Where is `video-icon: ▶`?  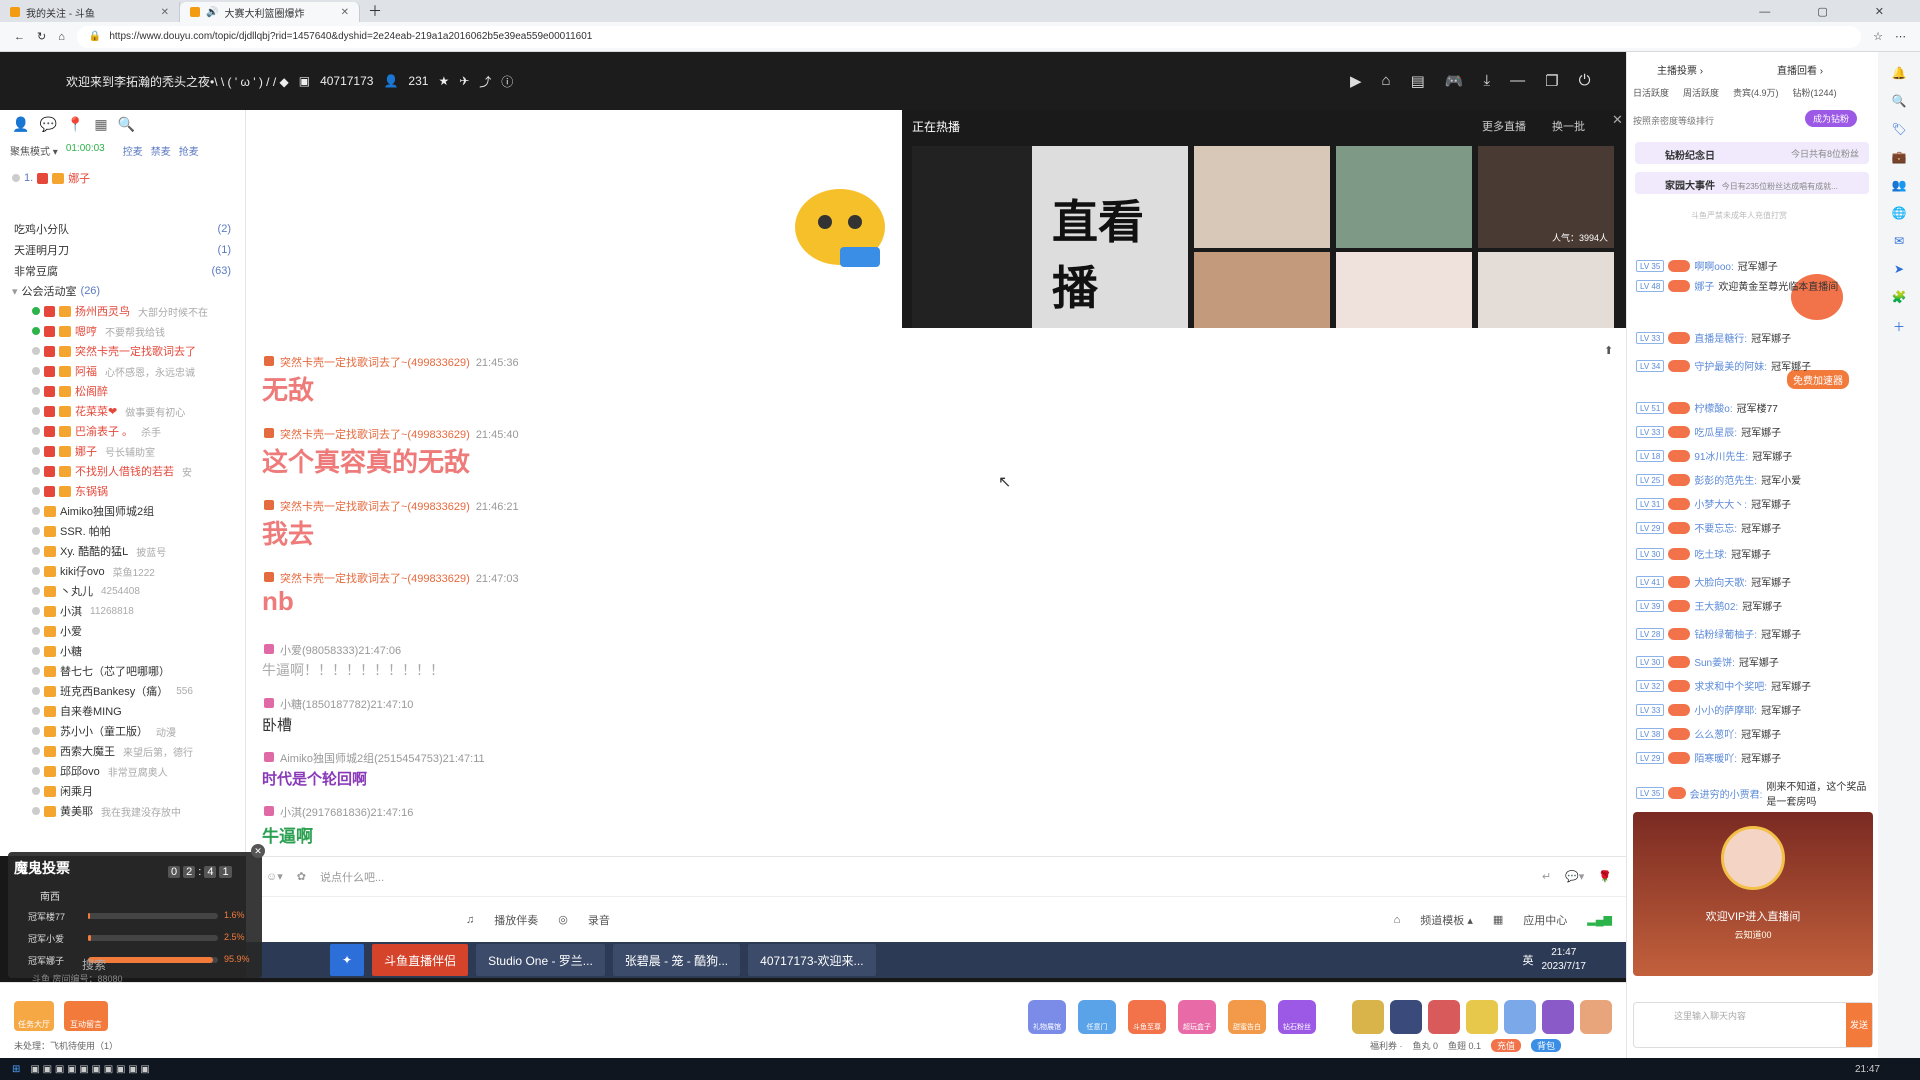
video-icon: ▶ is located at coordinates (1356, 81).